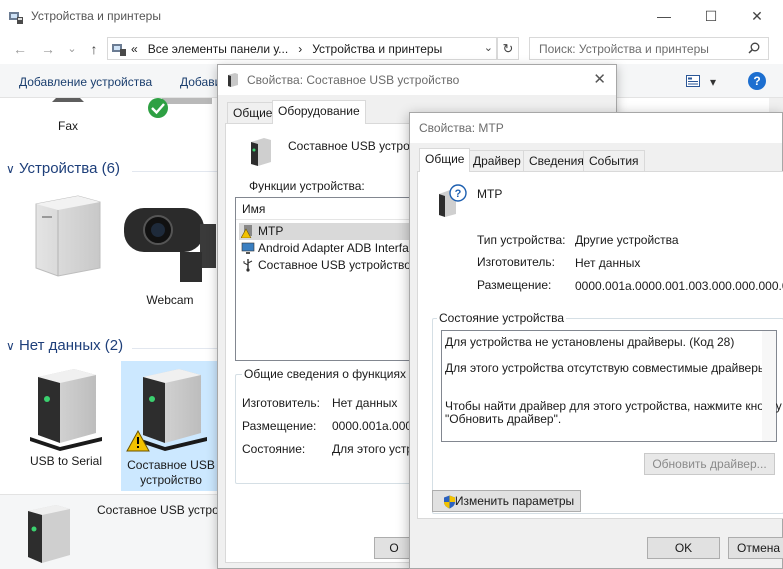  What do you see at coordinates (514, 501) in the screenshot?
I see `change-settings-label: Изменить параметры` at bounding box center [514, 501].